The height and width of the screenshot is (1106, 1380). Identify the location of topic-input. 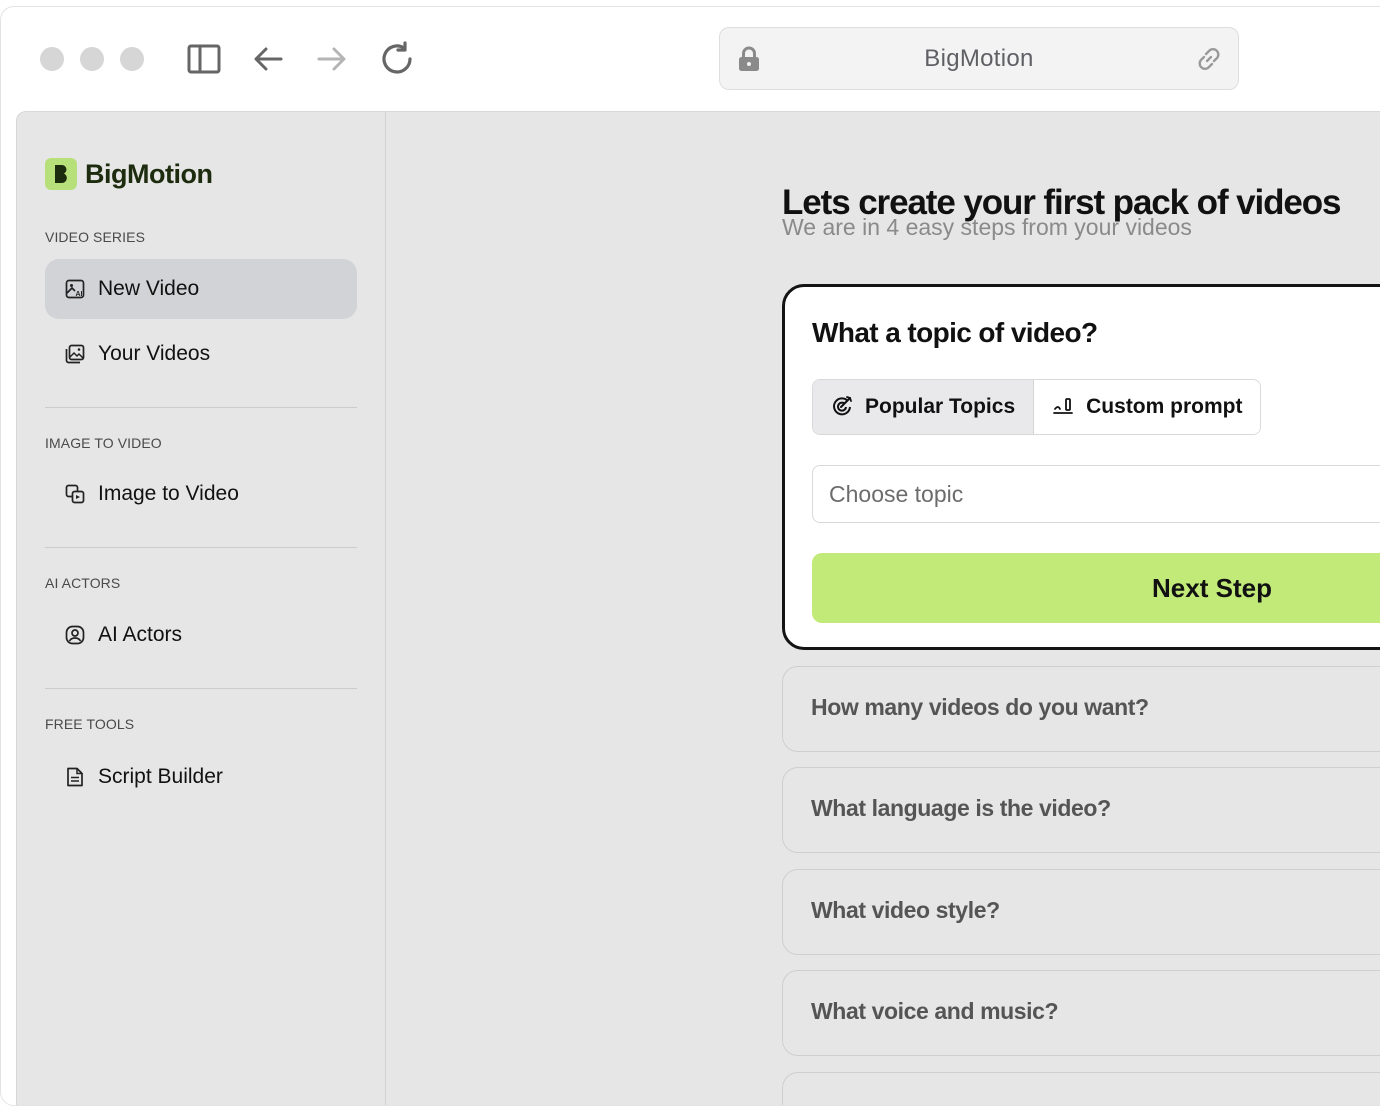
(1096, 494).